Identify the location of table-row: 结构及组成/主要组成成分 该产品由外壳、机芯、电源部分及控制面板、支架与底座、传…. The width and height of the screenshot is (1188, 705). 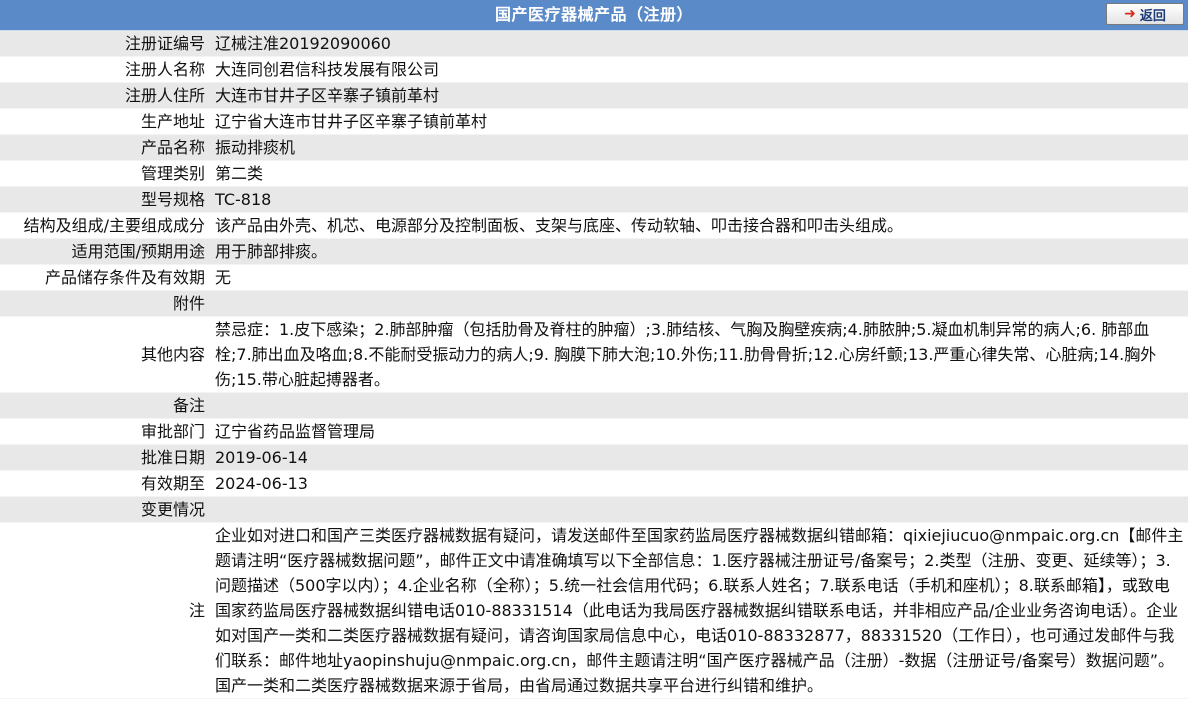
(594, 225).